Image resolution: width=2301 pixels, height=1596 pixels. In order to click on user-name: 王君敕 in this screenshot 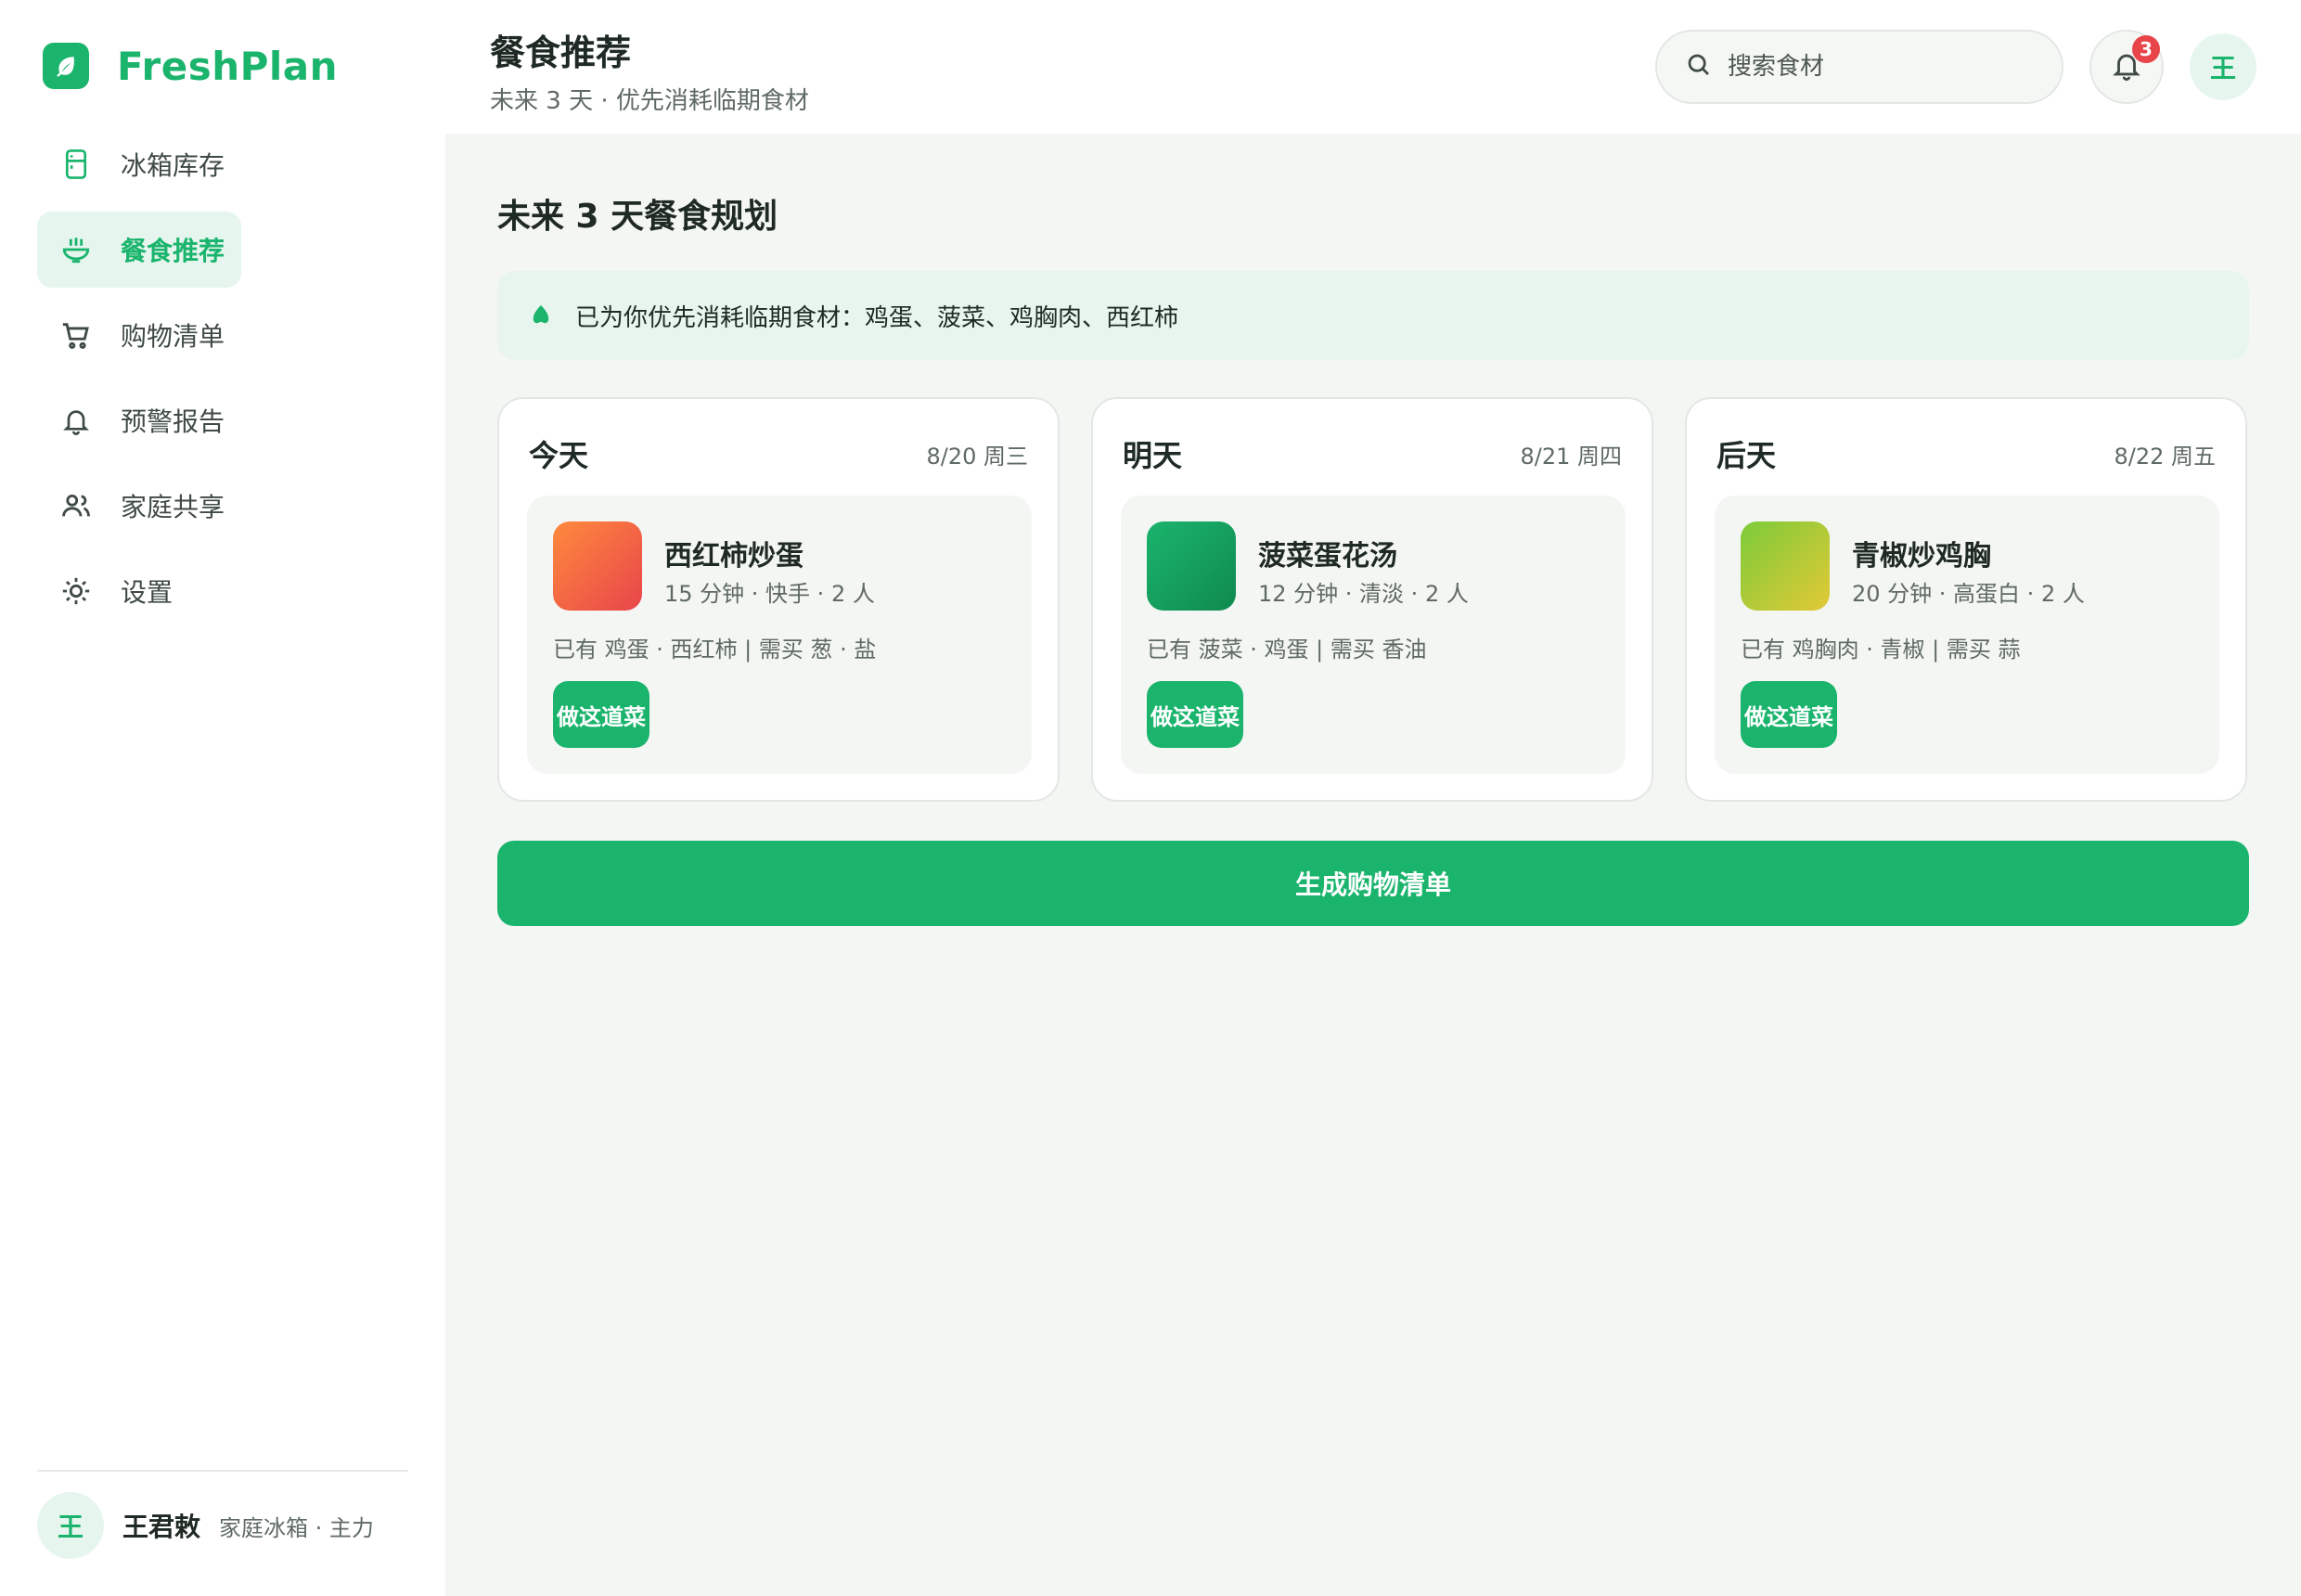, I will do `click(161, 1527)`.